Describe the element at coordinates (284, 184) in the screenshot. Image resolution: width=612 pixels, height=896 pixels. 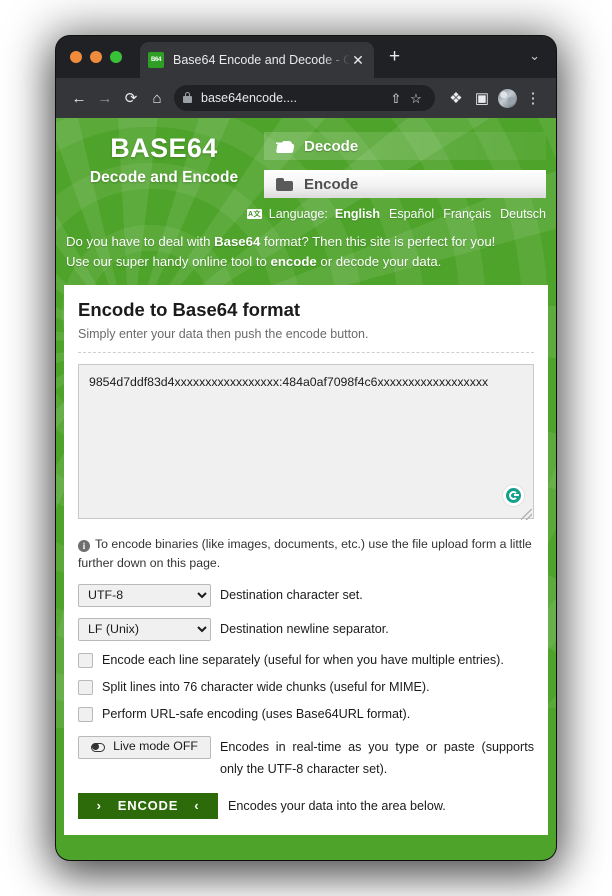
I see `folder-closed-icon` at that location.